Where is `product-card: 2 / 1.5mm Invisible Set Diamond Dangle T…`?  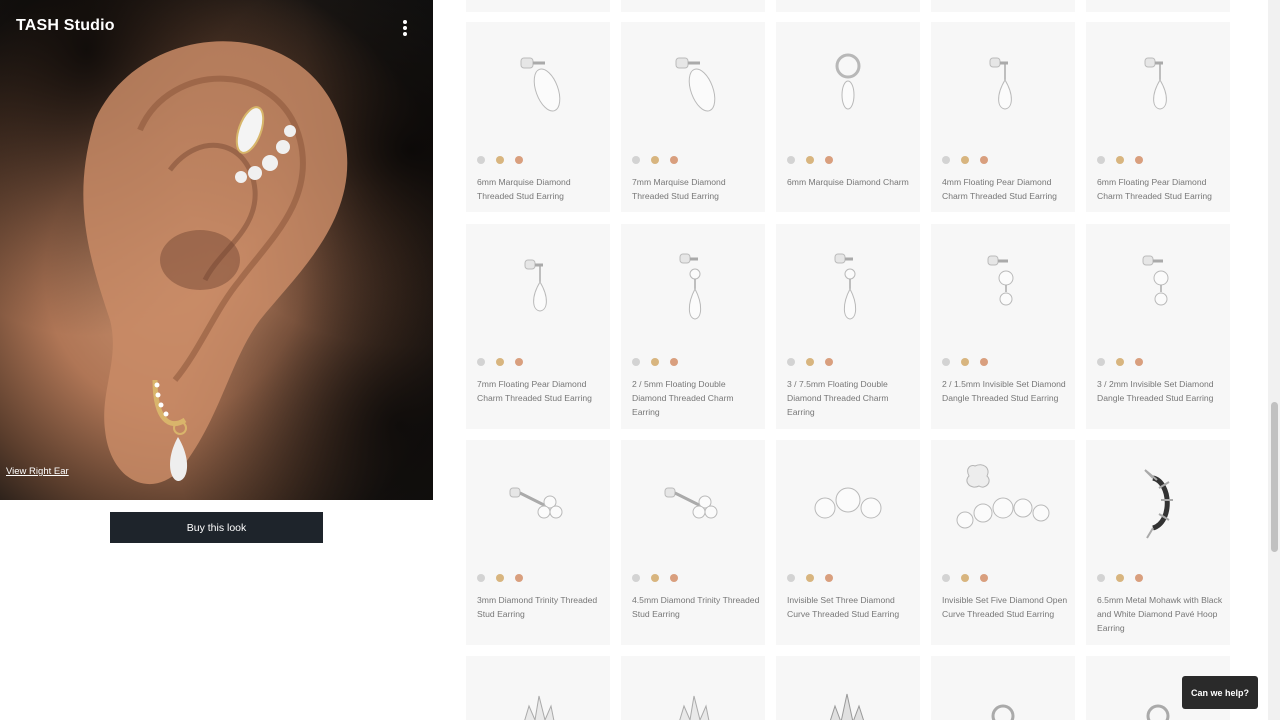 product-card: 2 / 1.5mm Invisible Set Diamond Dangle T… is located at coordinates (1003, 326).